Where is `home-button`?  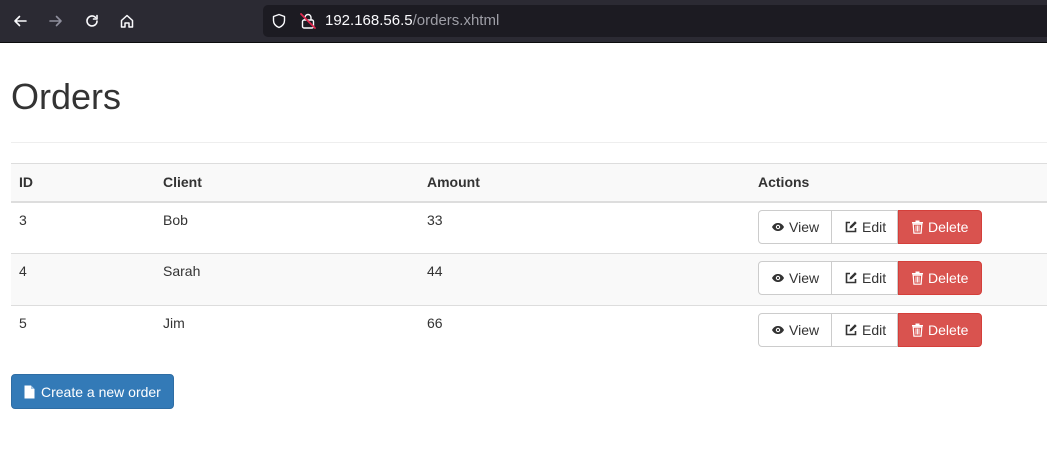
home-button is located at coordinates (127, 21).